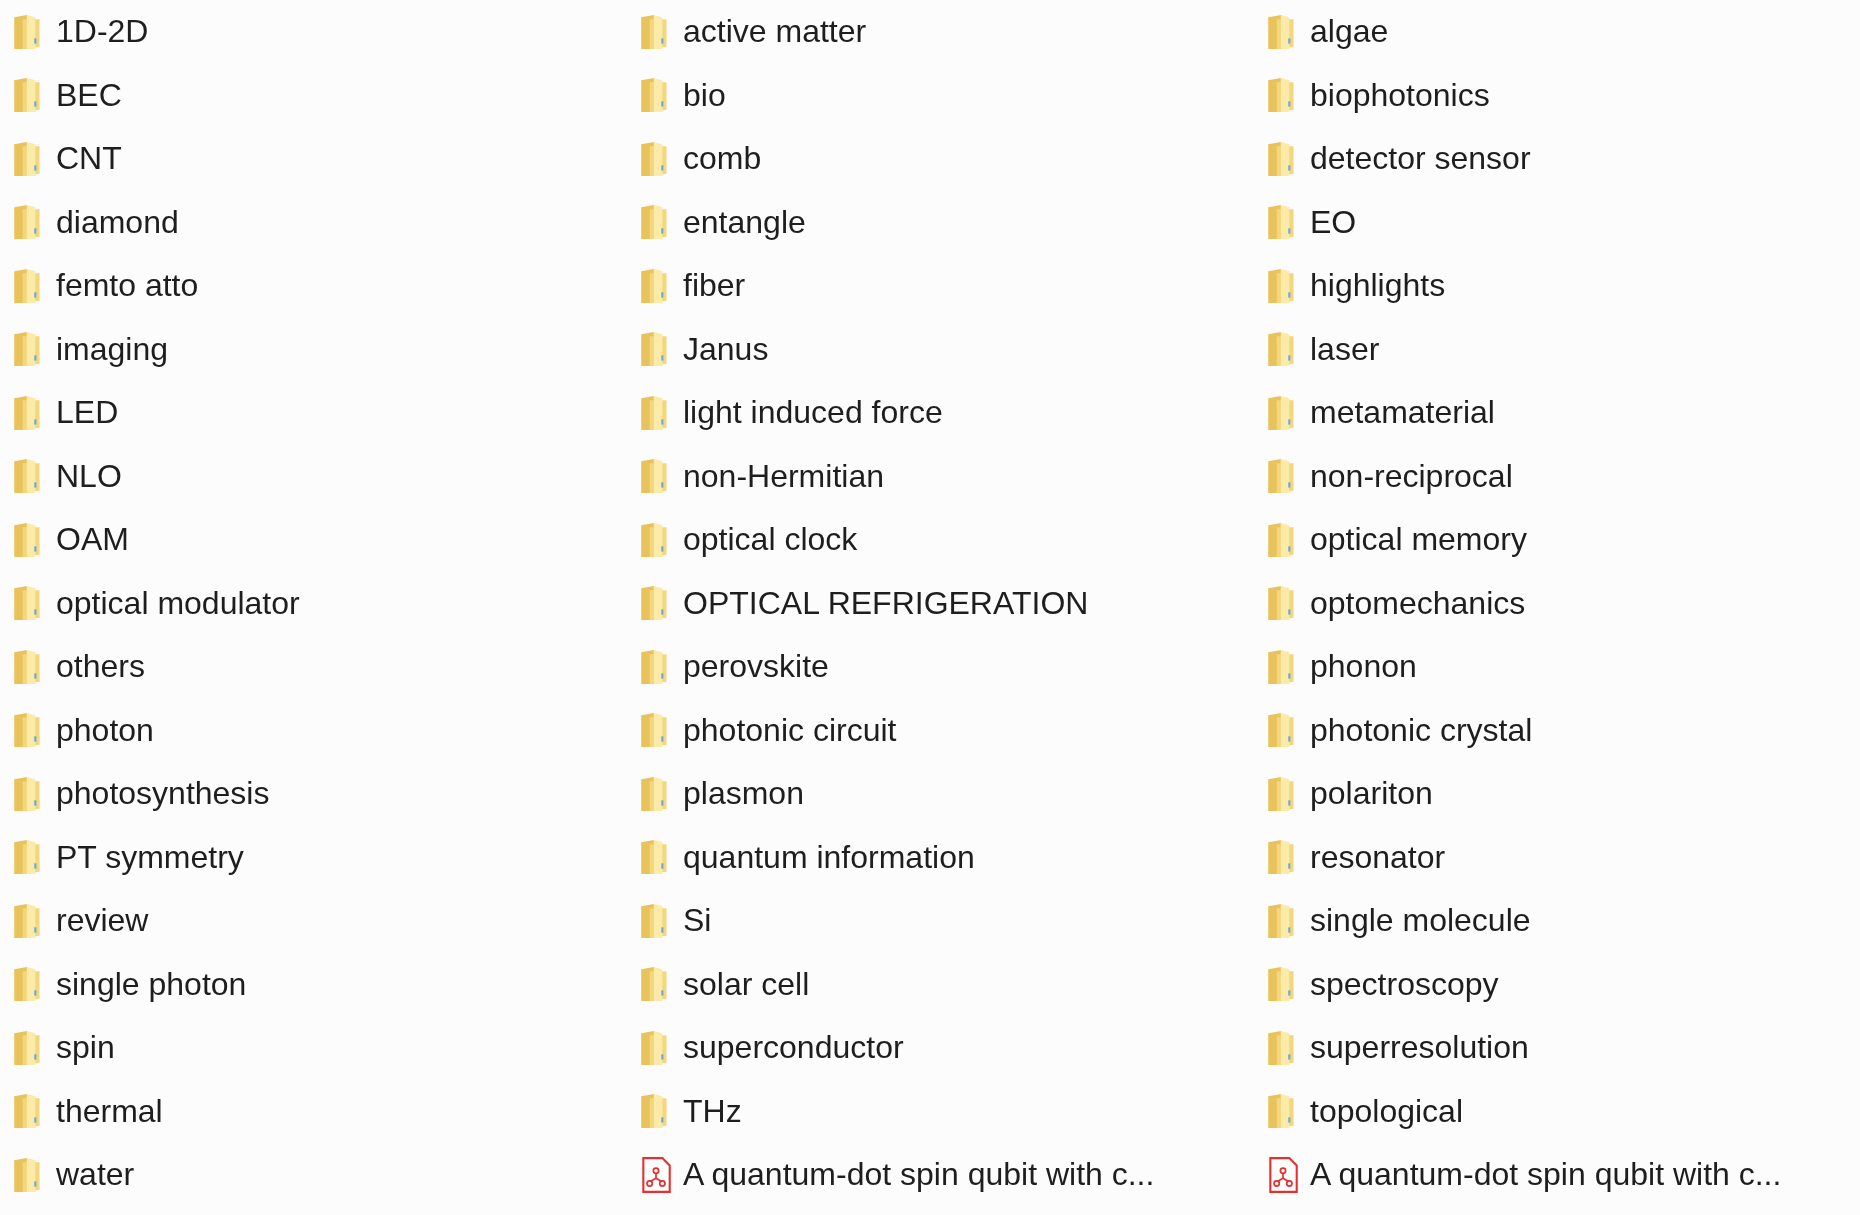 This screenshot has height=1215, width=1860. Describe the element at coordinates (940, 95) in the screenshot. I see `file-item: bio` at that location.